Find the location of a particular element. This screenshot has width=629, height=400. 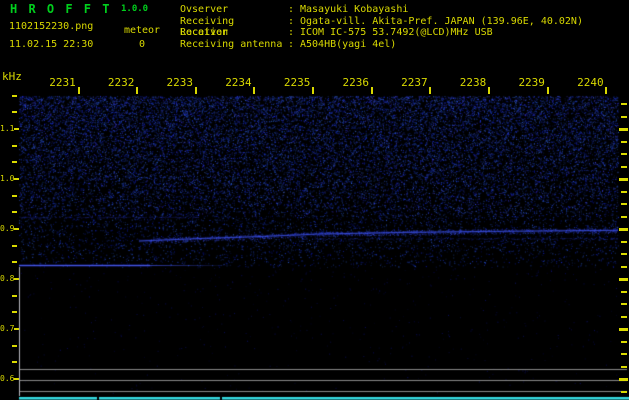

info-value: Masayuki Kobayashi is located at coordinates (354, 9).